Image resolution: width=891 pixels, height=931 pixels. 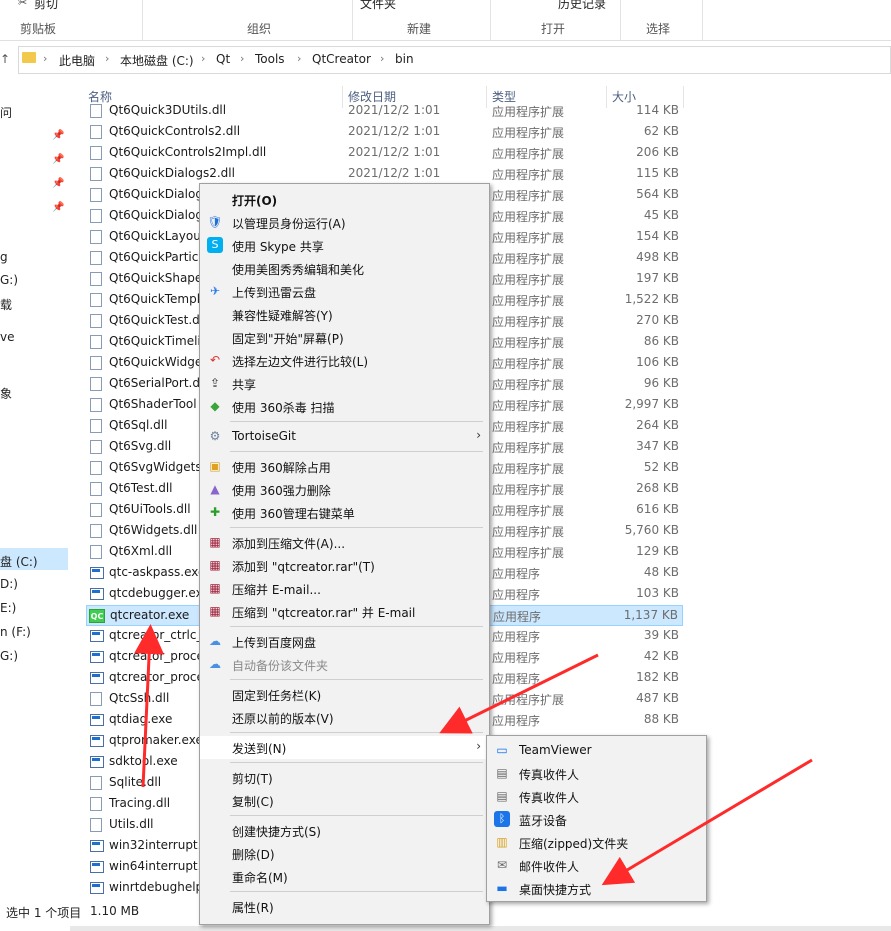 What do you see at coordinates (707, 822) in the screenshot?
I see `arrow-to-desktop-shortcut` at bounding box center [707, 822].